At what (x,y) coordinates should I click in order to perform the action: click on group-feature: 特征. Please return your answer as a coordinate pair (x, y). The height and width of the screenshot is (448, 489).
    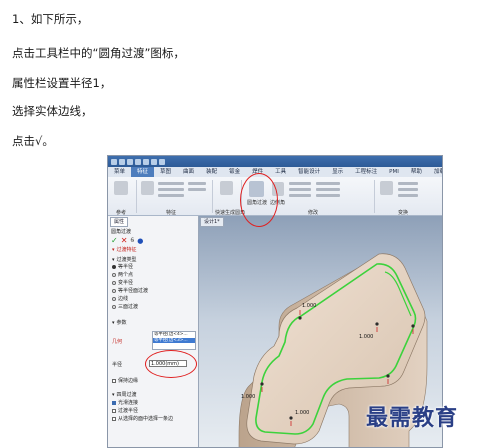
    Looking at the image, I should click on (171, 213).